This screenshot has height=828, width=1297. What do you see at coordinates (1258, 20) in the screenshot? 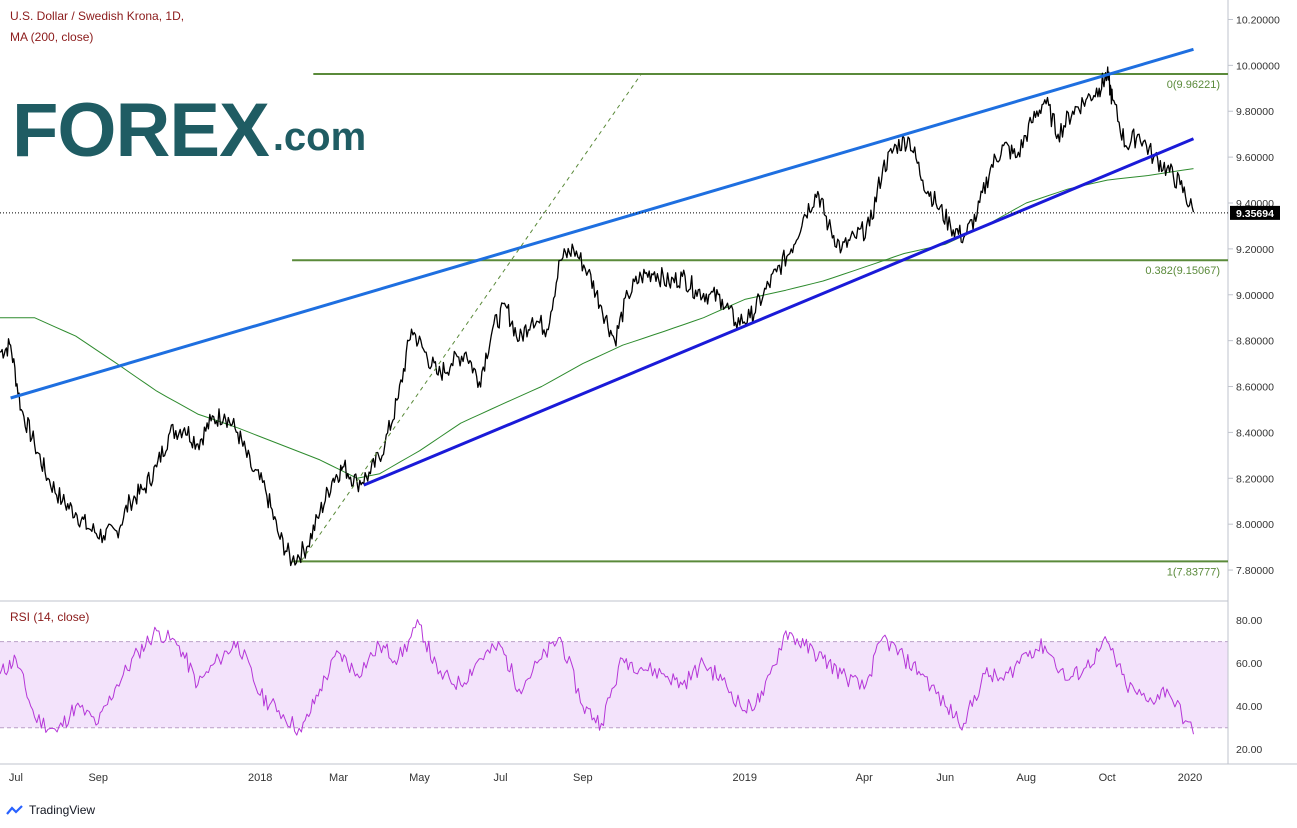
I see `price-axis-label: 10.20000` at bounding box center [1258, 20].